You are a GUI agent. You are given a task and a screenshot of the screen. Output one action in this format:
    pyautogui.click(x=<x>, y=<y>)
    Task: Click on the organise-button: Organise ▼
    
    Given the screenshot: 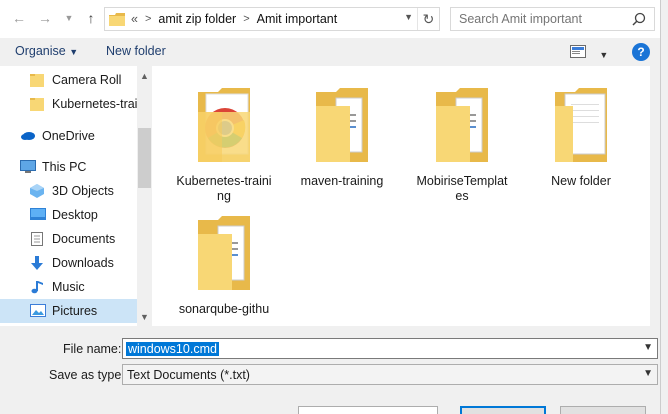 What is the action you would take?
    pyautogui.click(x=46, y=51)
    